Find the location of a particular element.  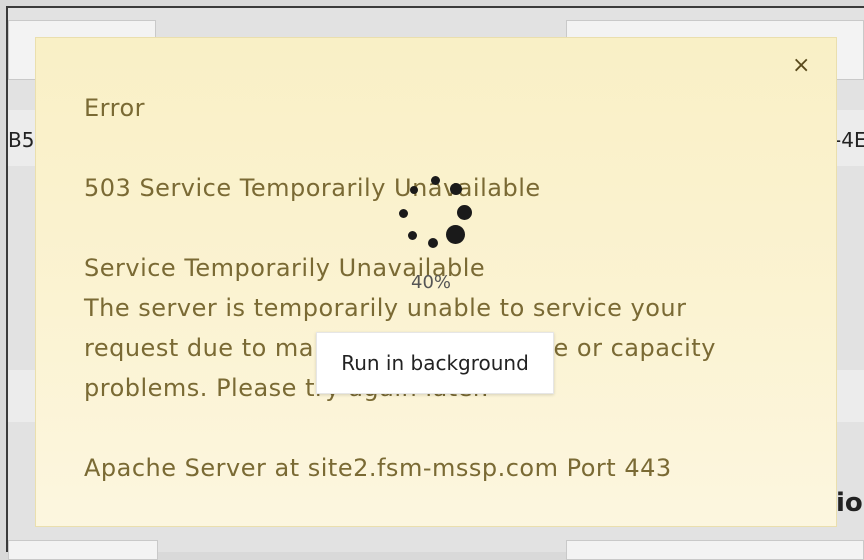

status-heading: 503 Service Temporarily Unavailable is located at coordinates (312, 188).